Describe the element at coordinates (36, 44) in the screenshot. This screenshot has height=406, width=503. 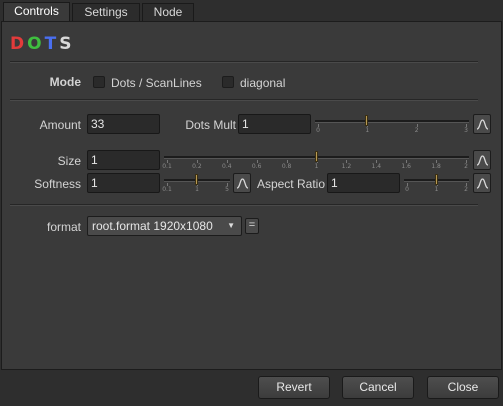
I see `logo-letter-o: O` at that location.